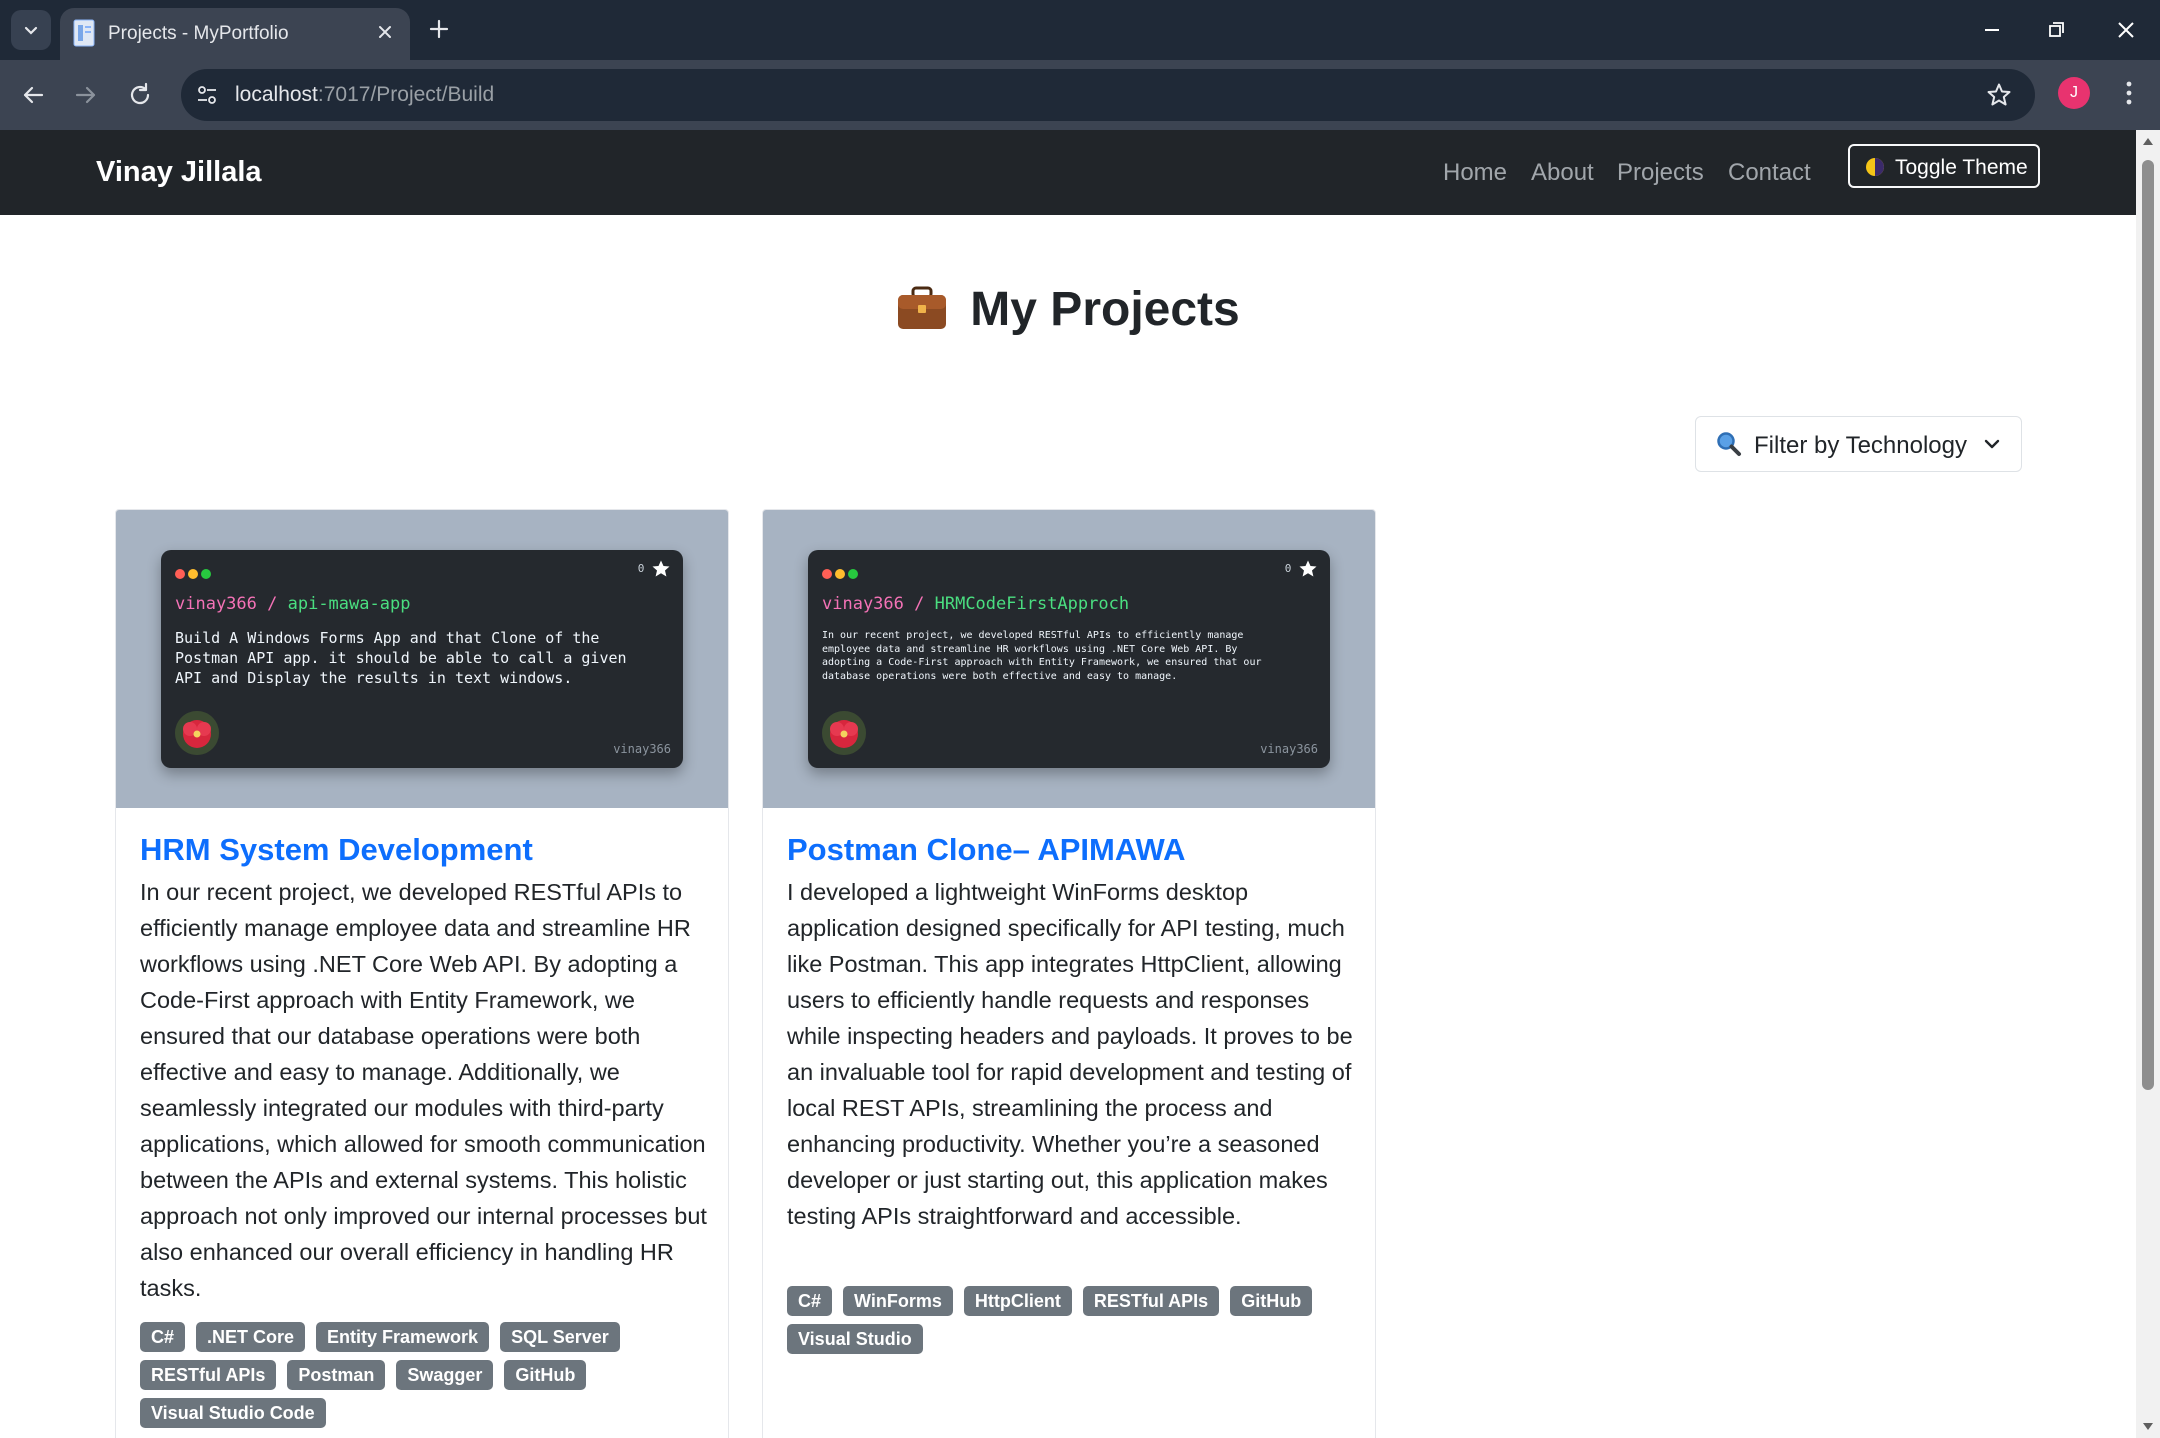  What do you see at coordinates (1769, 173) in the screenshot?
I see `nav-contact: Contact` at bounding box center [1769, 173].